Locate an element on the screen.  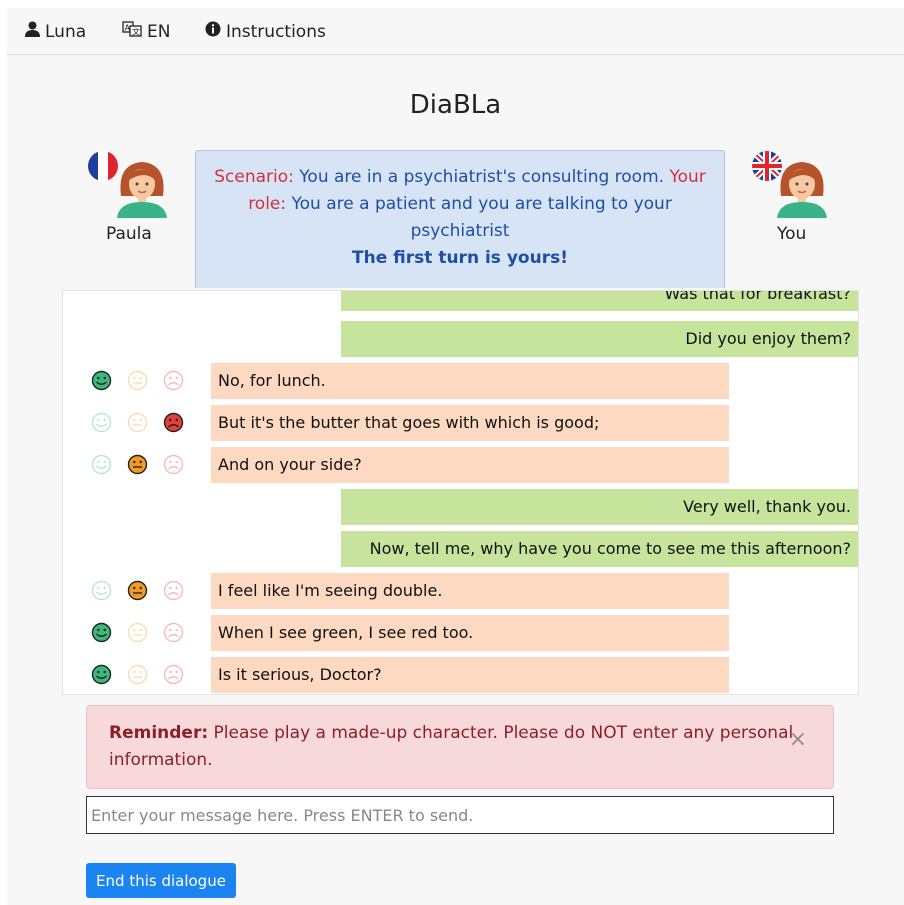
partner-message: When I see green, I see red too. is located at coordinates (470, 633).